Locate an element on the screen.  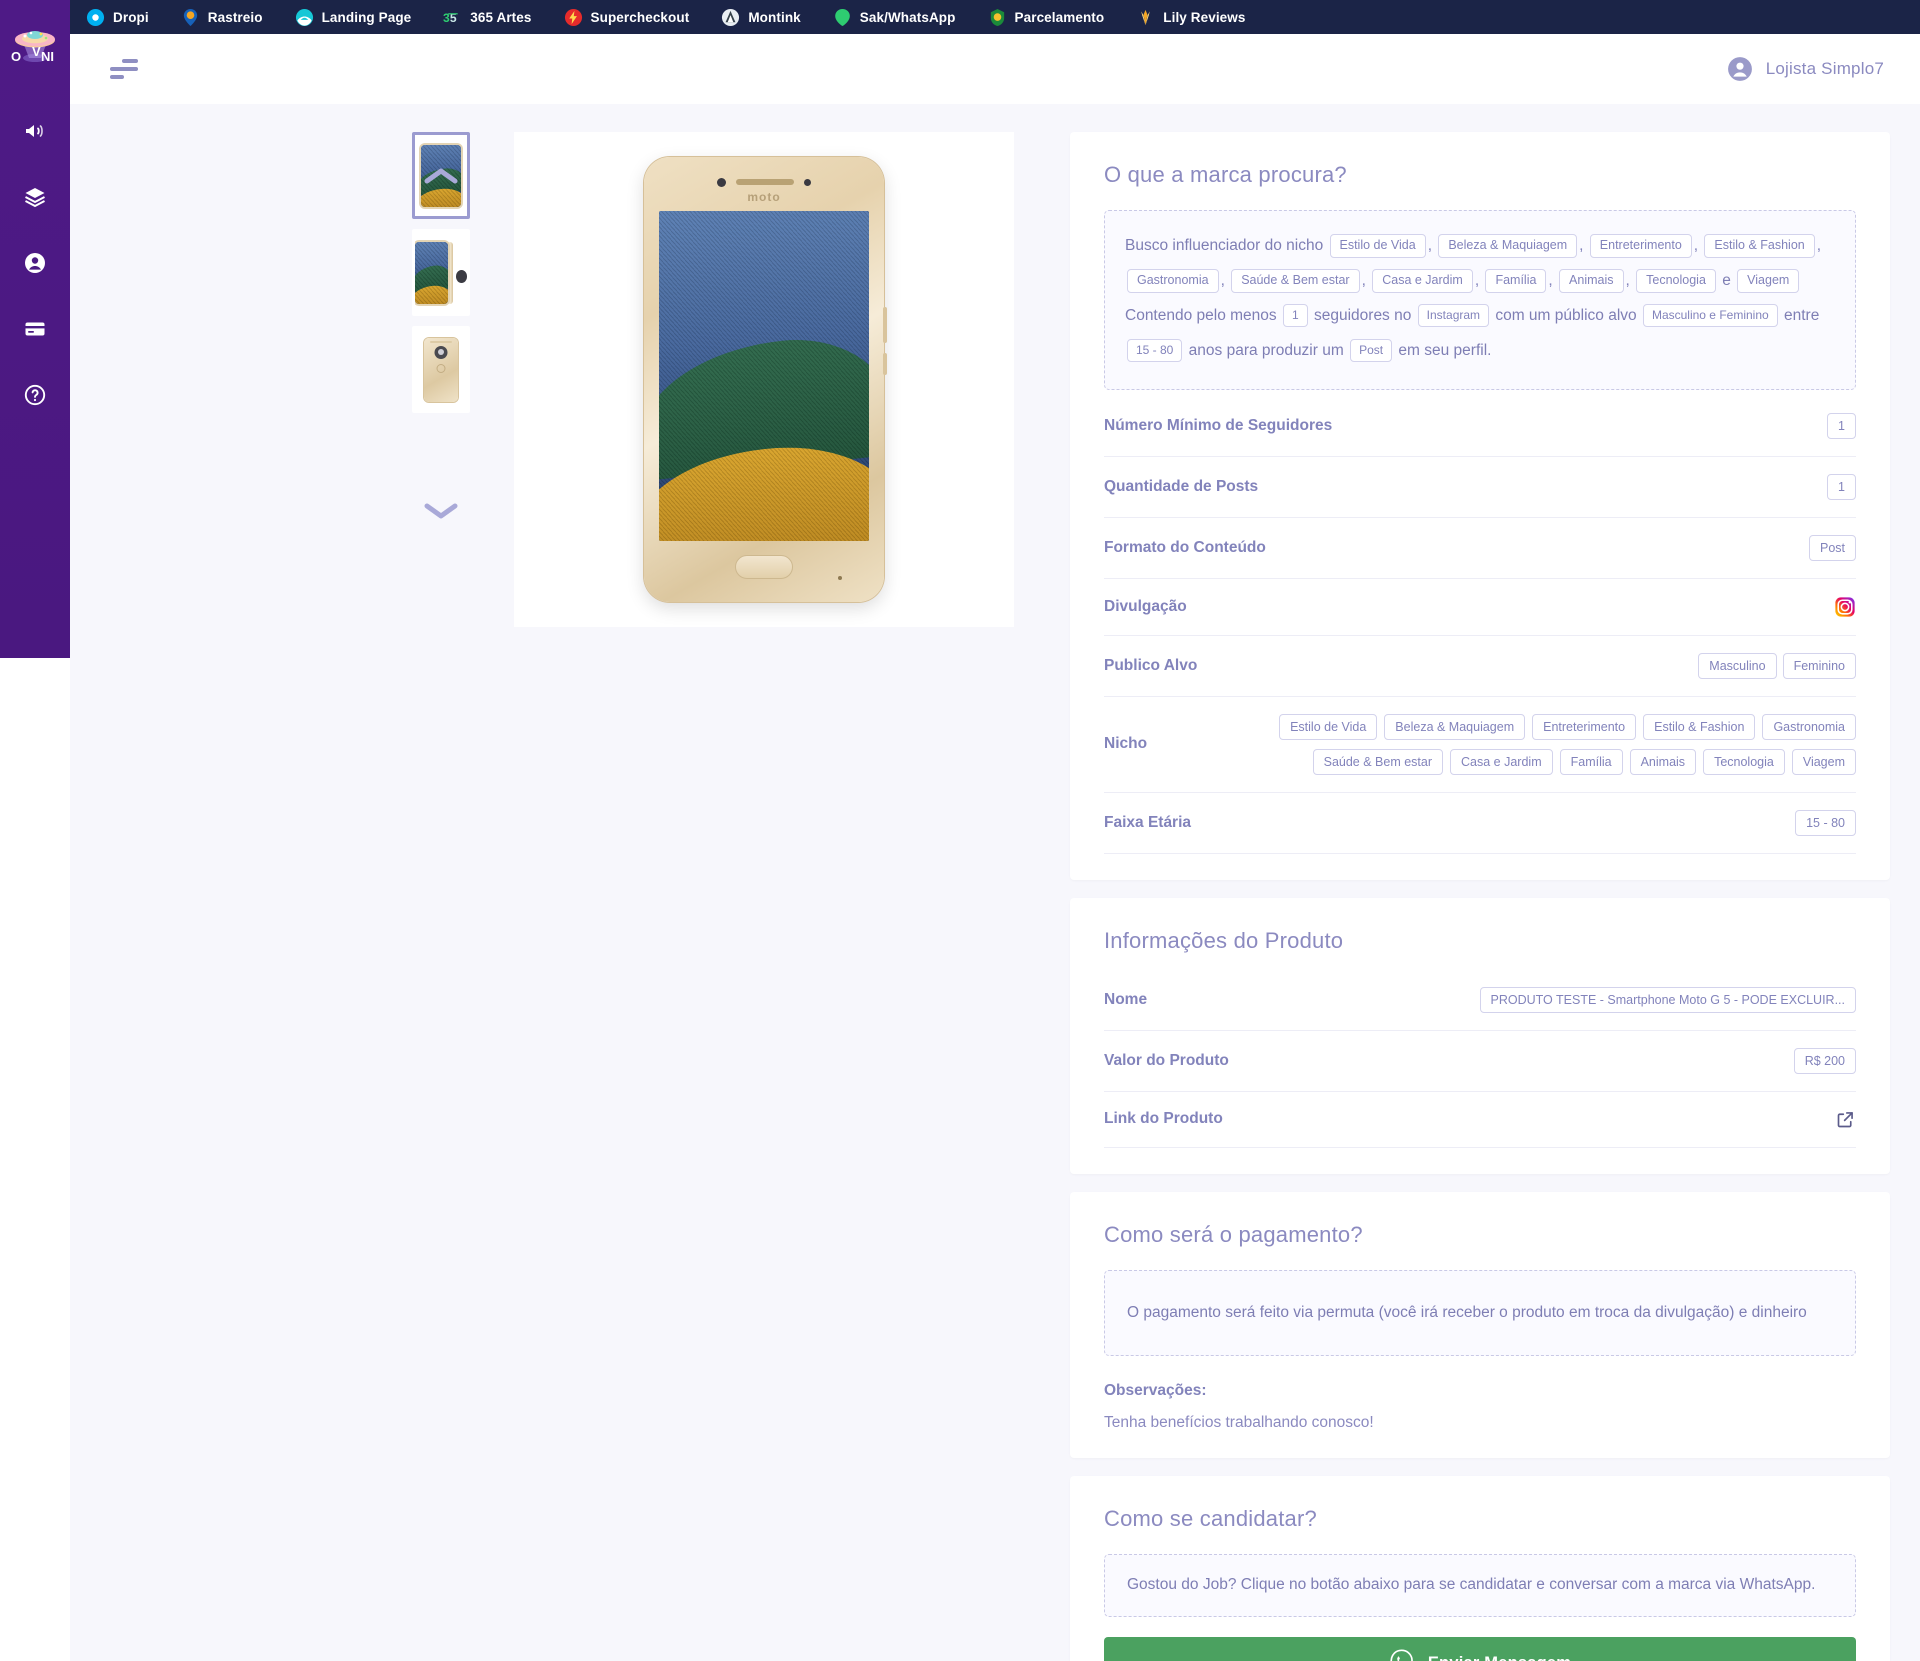
conjunction: e is located at coordinates (1726, 280).